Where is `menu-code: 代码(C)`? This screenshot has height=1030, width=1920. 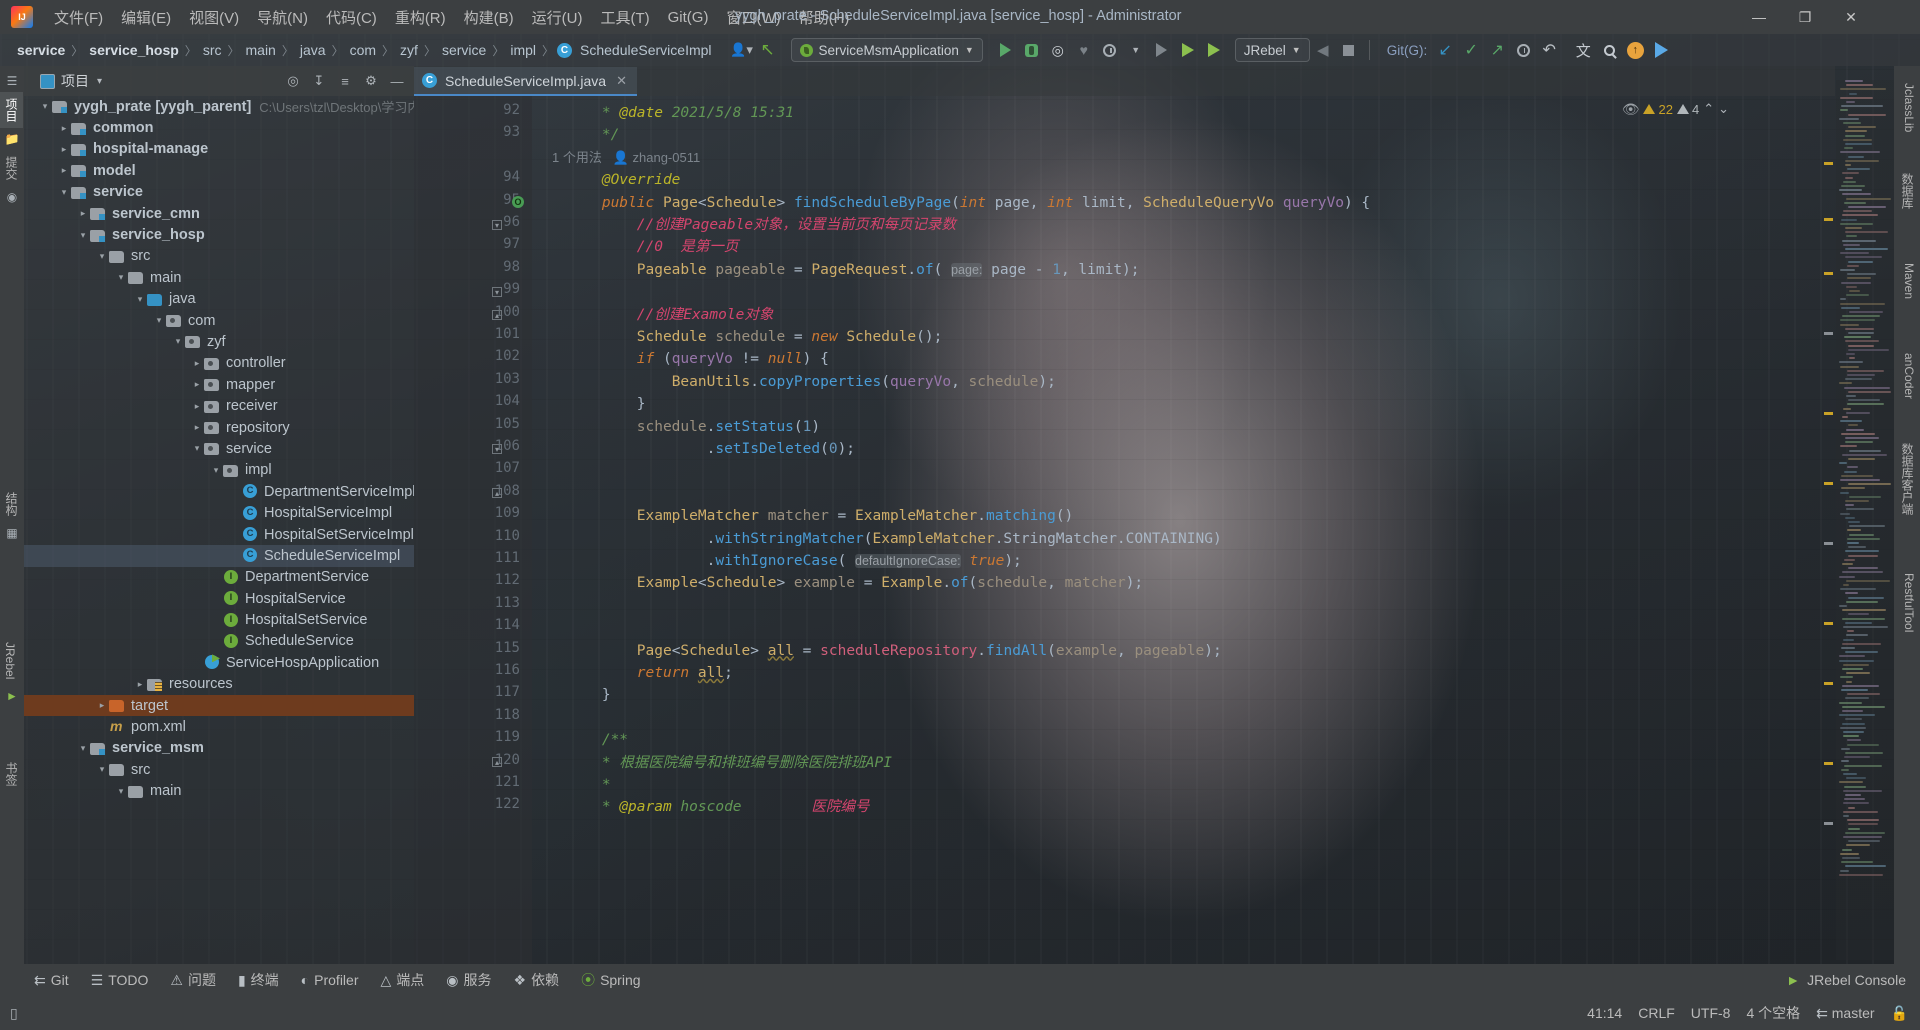
menu-code: 代码(C) is located at coordinates (351, 17).